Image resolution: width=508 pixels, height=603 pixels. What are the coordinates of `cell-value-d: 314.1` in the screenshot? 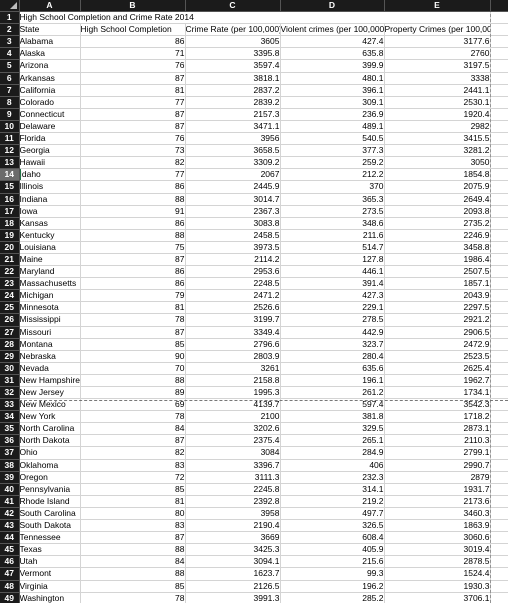 It's located at (332, 489).